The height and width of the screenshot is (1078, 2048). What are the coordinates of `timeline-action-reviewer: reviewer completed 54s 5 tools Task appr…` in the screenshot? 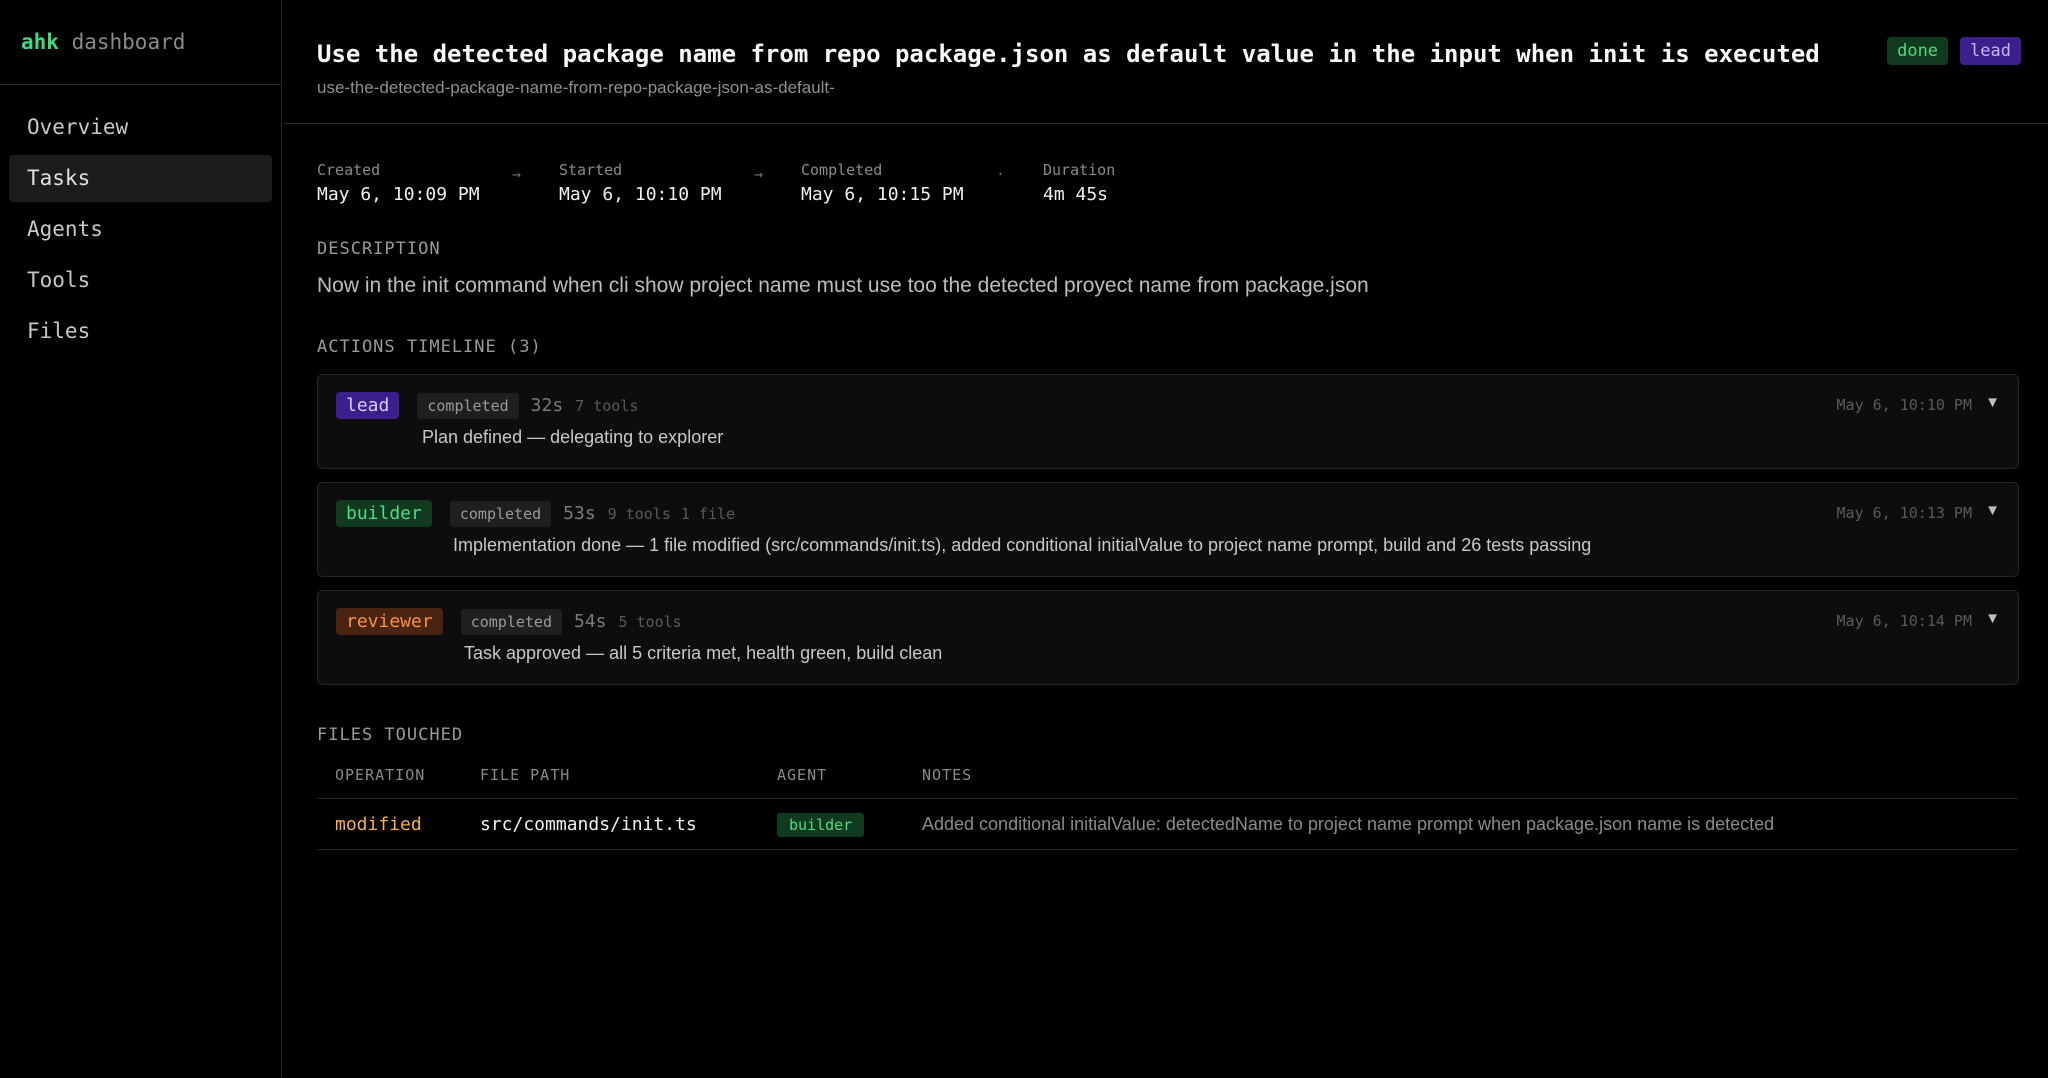 It's located at (1168, 637).